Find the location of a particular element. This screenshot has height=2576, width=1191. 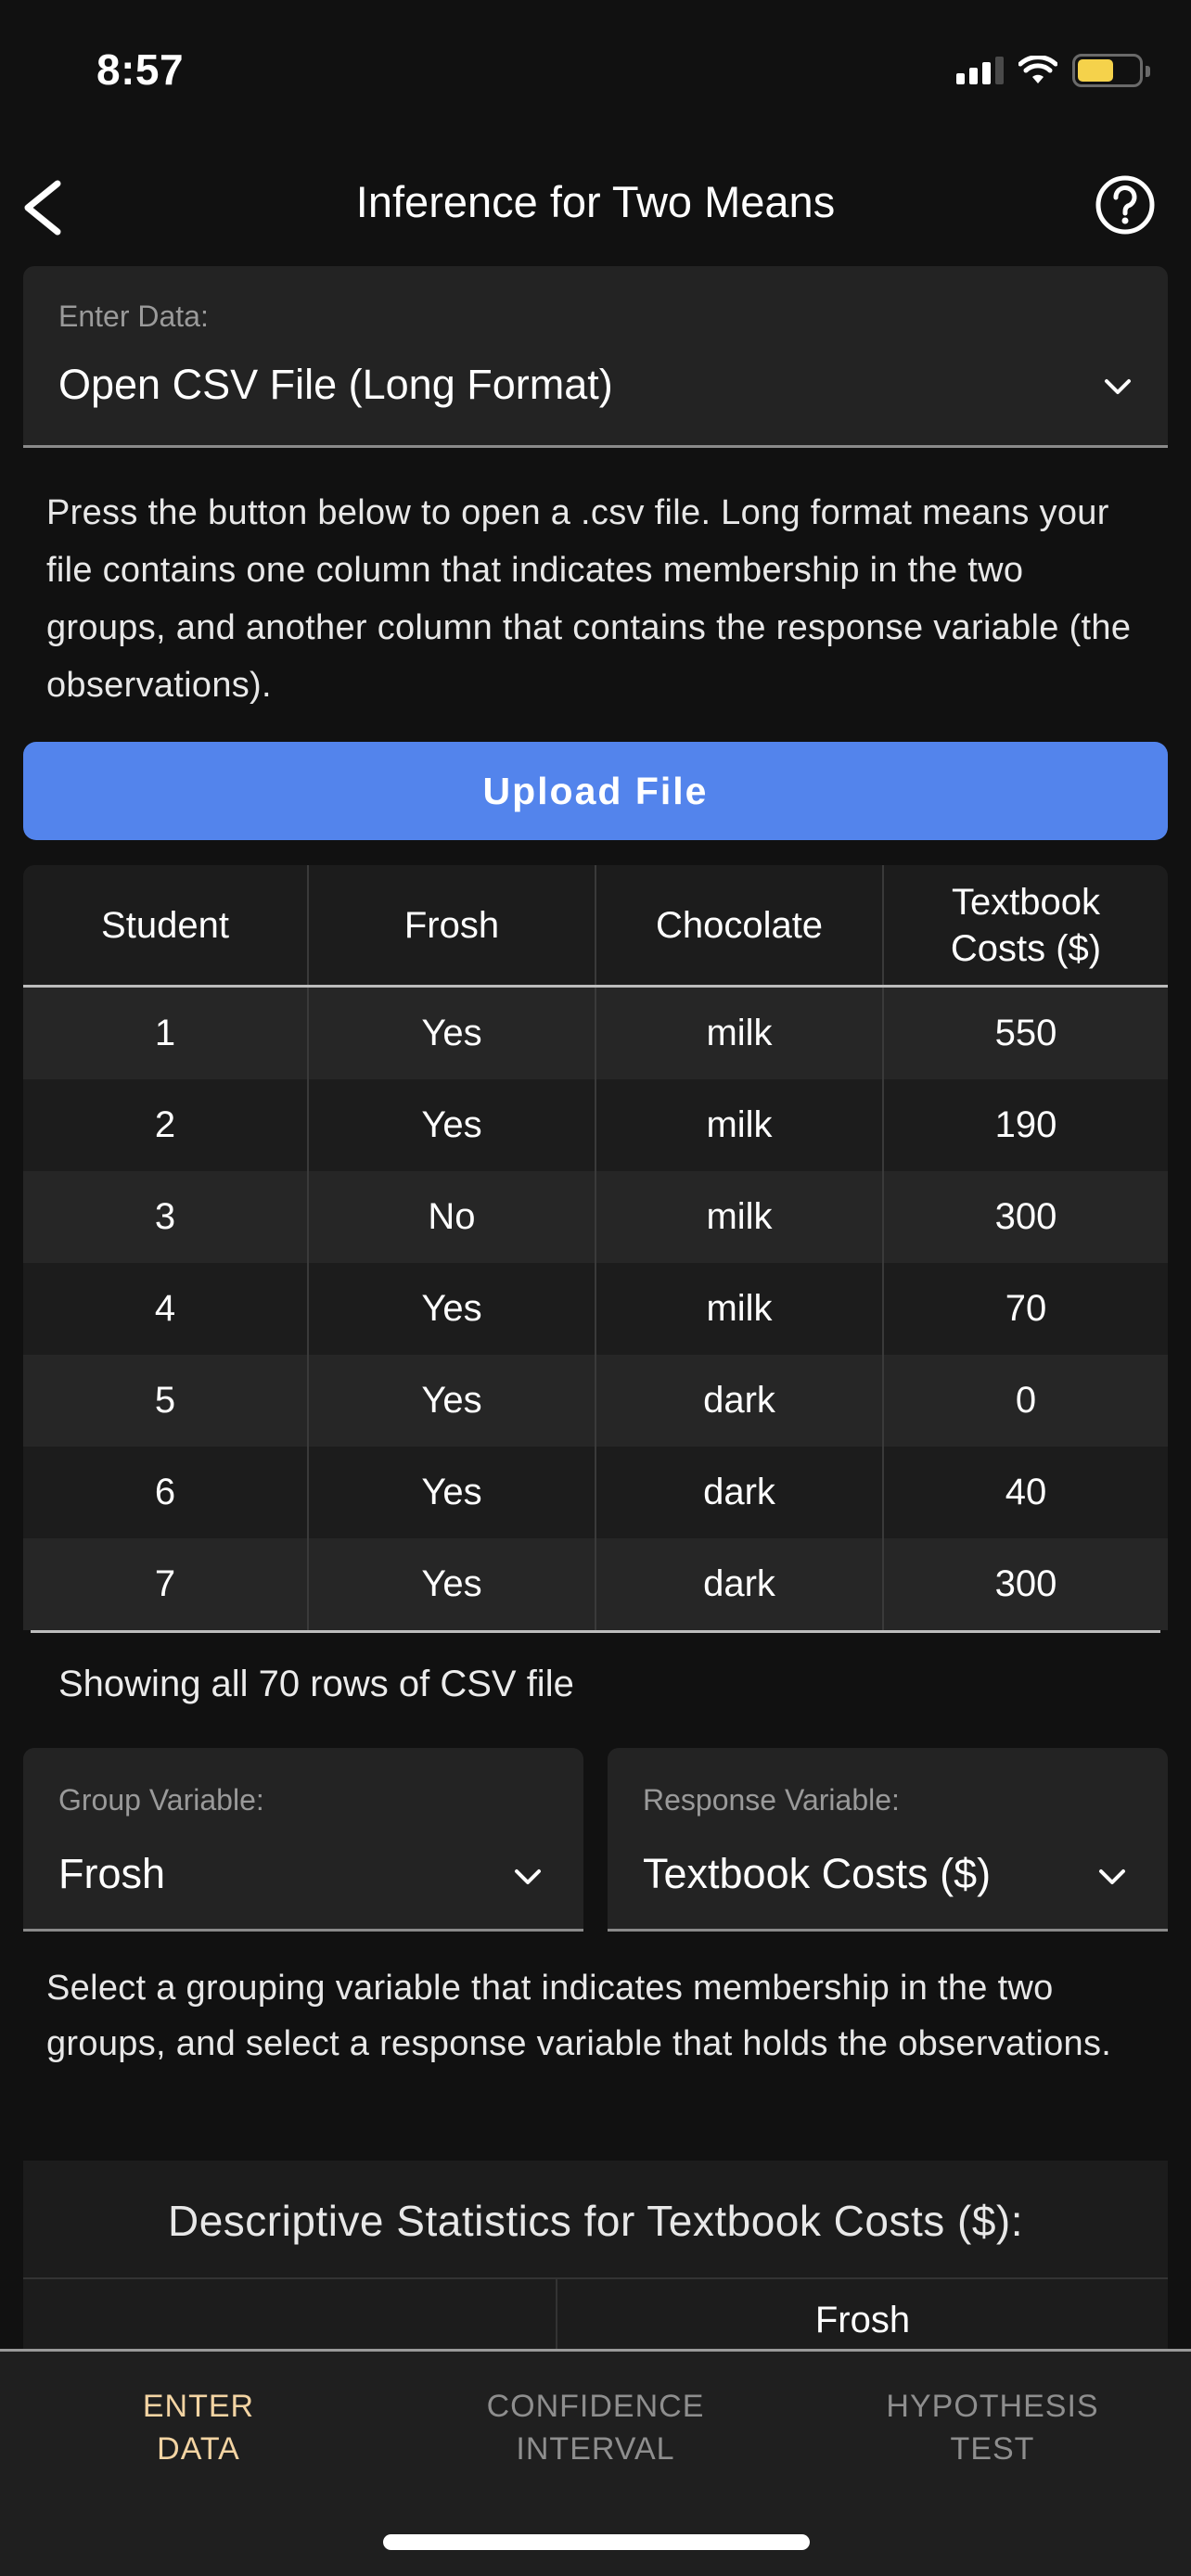

status-bar: 8:57 is located at coordinates (595, 65).